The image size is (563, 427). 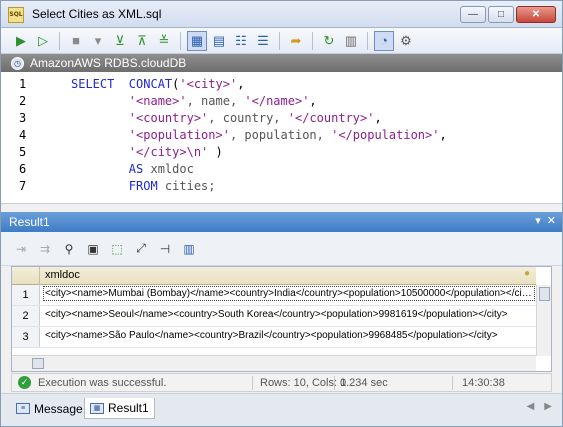 What do you see at coordinates (45, 249) in the screenshot?
I see `last-result-icon: ⇉` at bounding box center [45, 249].